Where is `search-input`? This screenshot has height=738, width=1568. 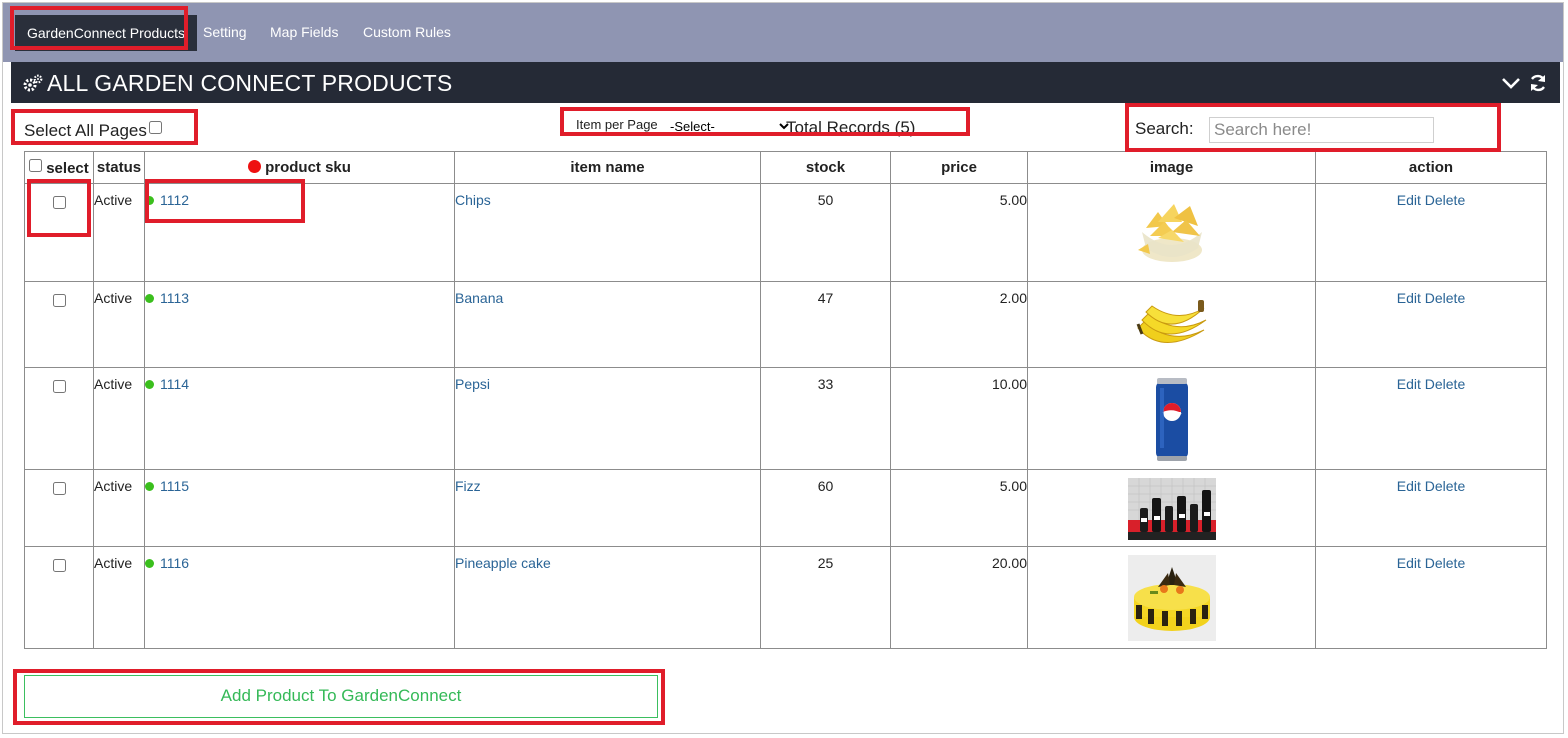
search-input is located at coordinates (1321, 130).